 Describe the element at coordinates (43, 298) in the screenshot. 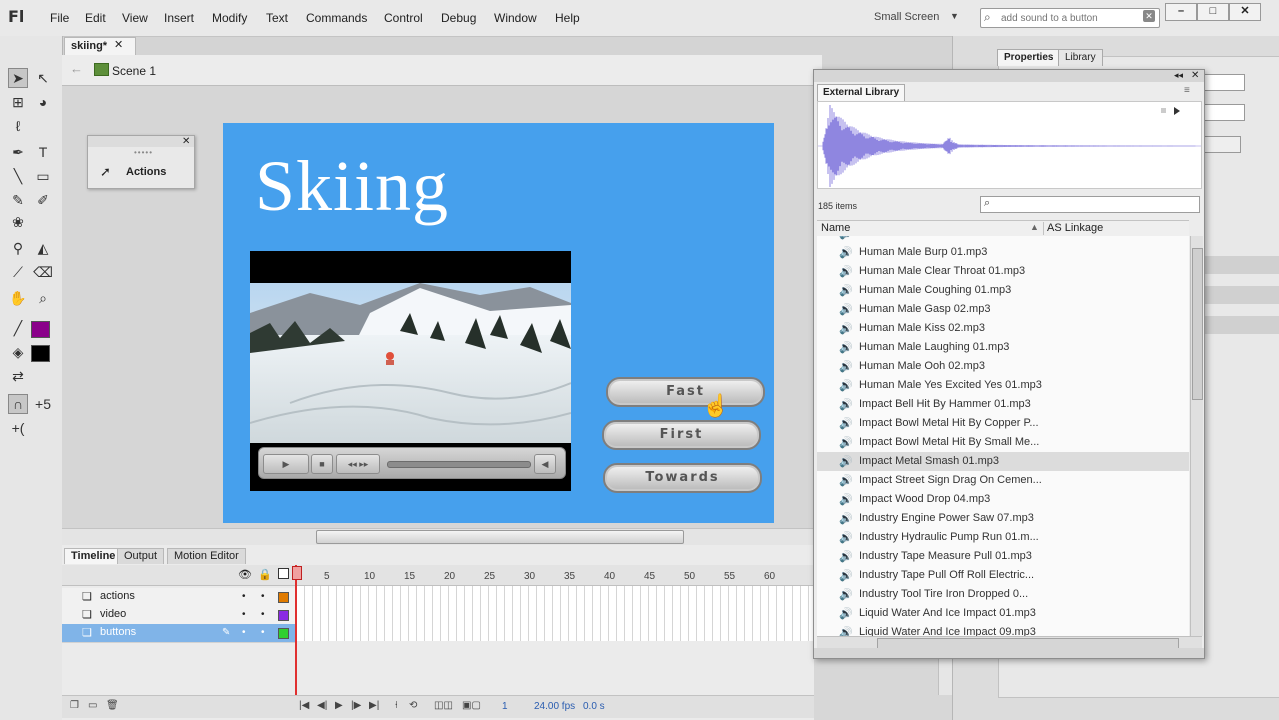

I see `zoom-tool-icon: ⌕` at that location.